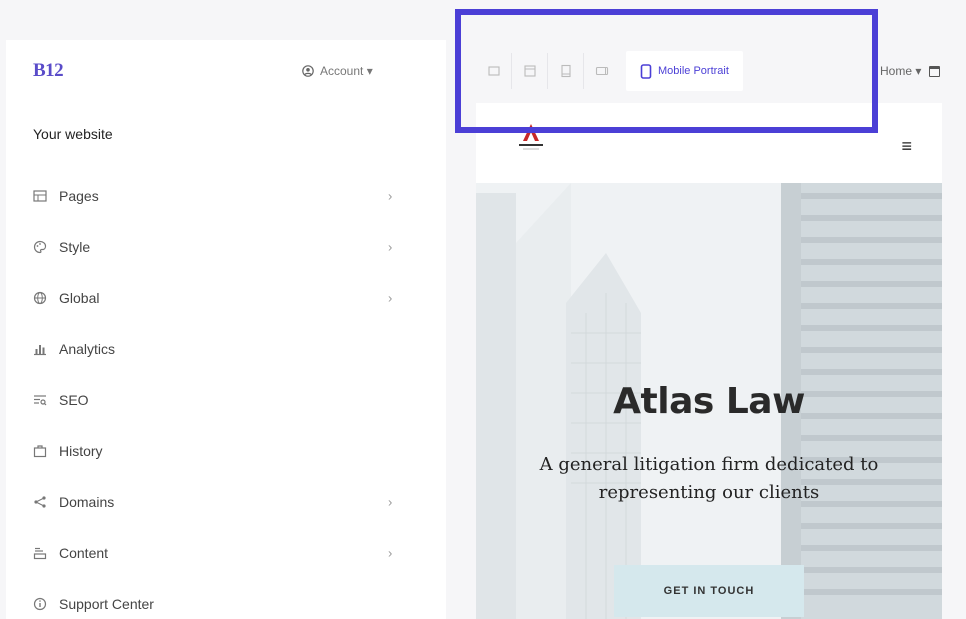  I want to click on sidebar-item-label: Global, so click(79, 297).